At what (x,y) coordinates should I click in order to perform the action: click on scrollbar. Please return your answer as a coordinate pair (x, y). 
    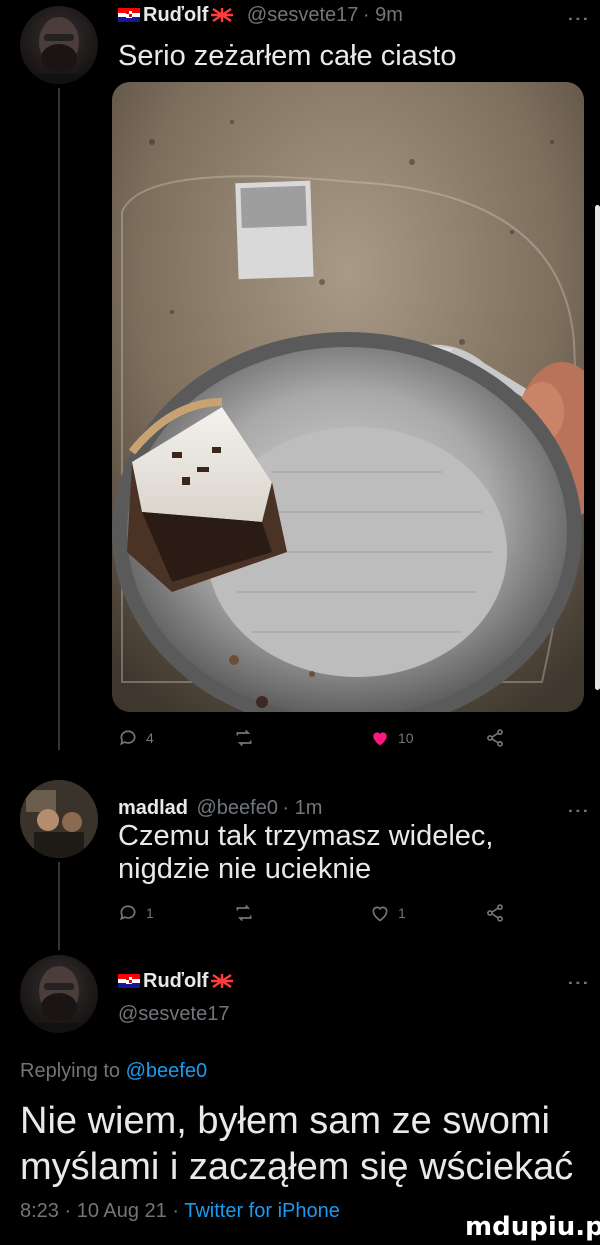
    Looking at the image, I should click on (597, 447).